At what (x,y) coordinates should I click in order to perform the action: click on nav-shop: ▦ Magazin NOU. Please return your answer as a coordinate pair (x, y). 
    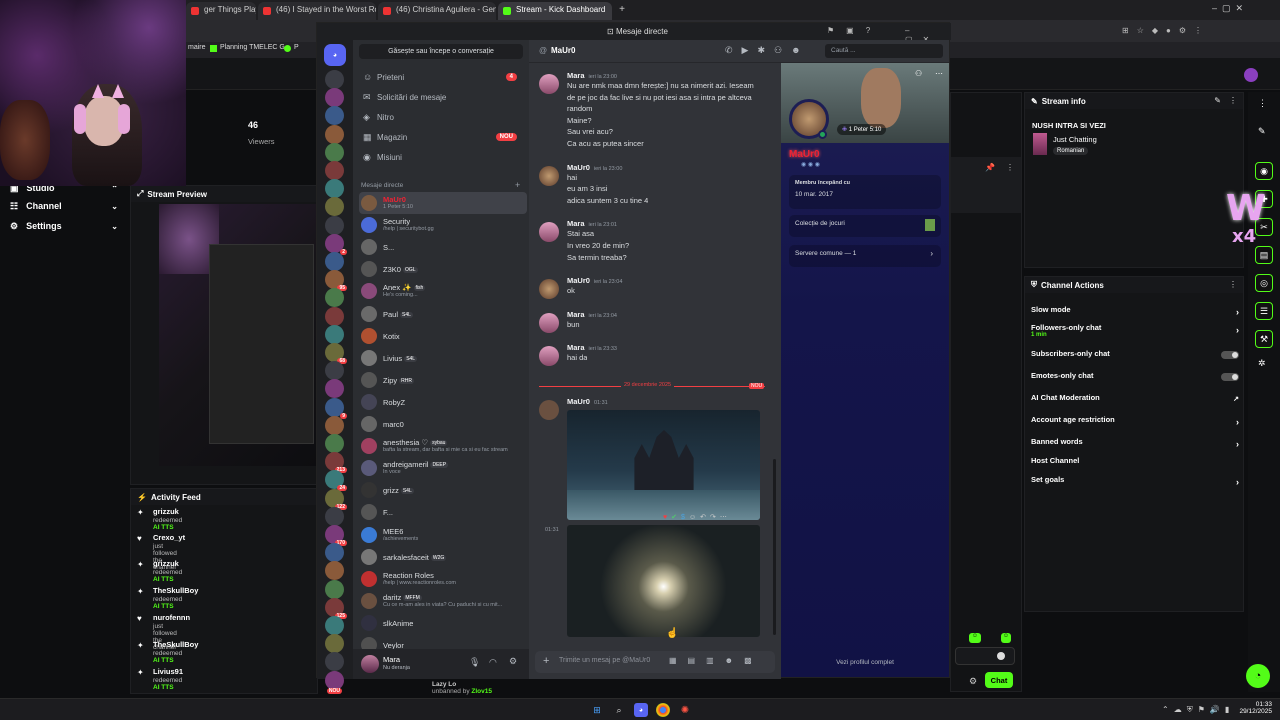
    Looking at the image, I should click on (441, 137).